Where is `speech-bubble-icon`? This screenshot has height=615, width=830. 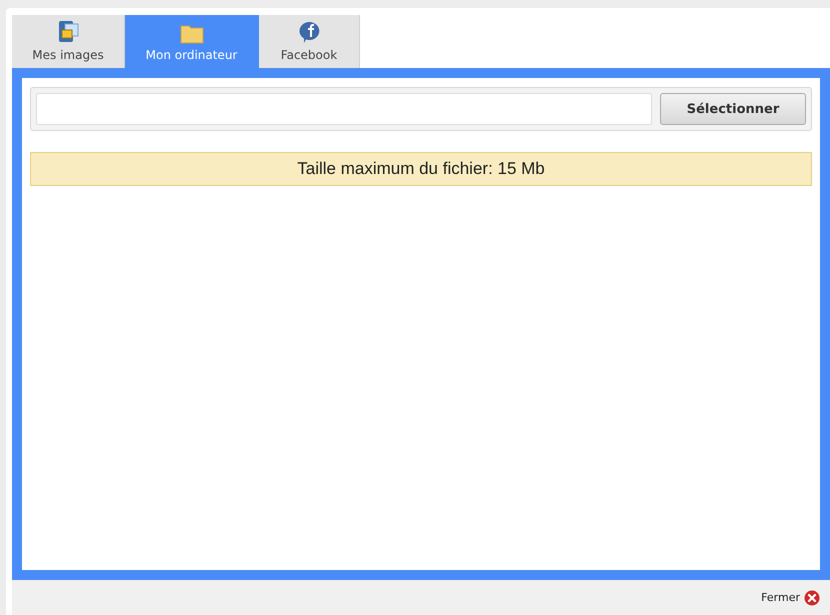 speech-bubble-icon is located at coordinates (309, 32).